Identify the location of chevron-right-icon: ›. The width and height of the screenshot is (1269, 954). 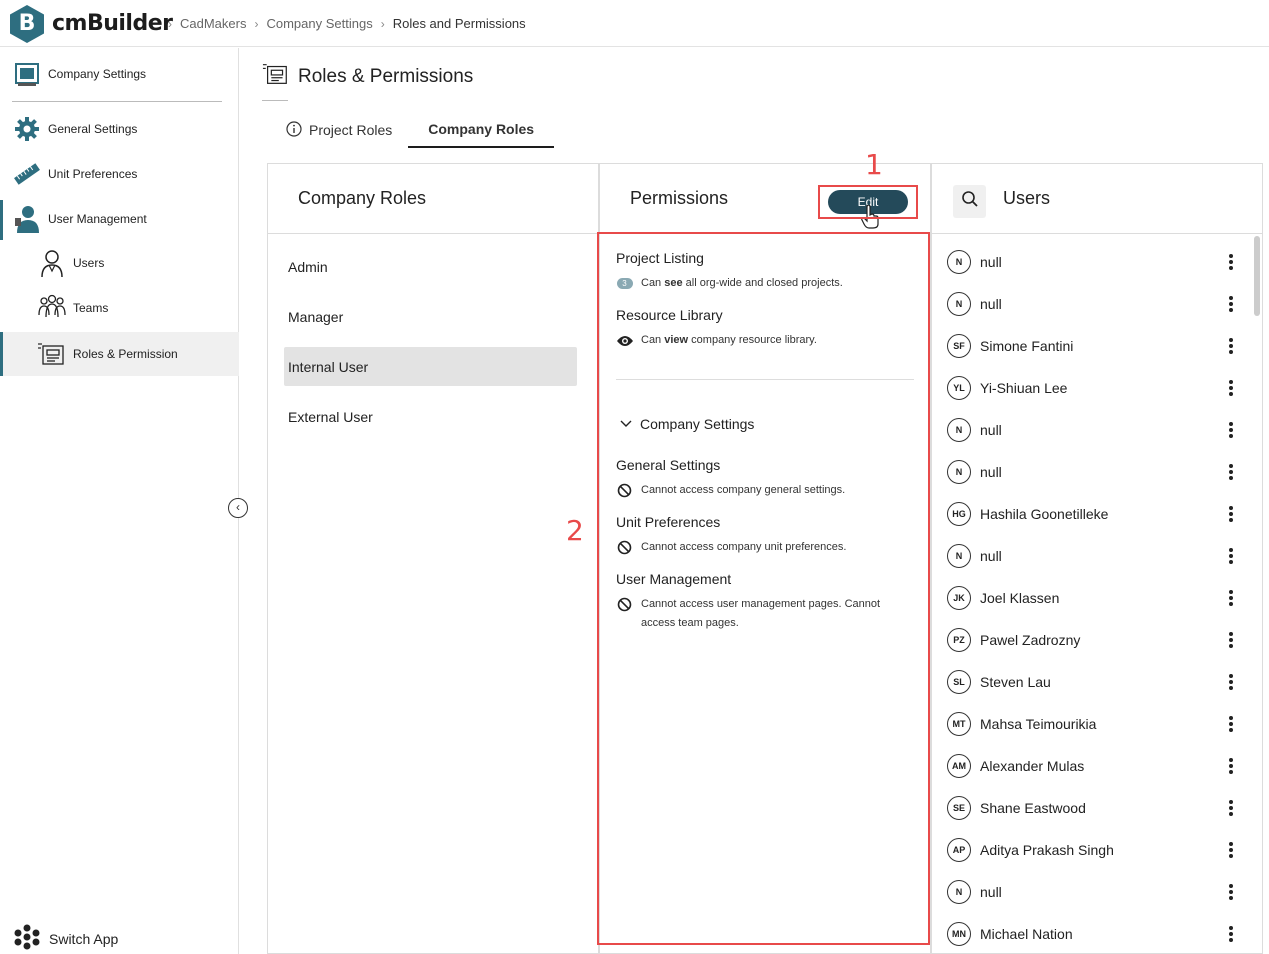
(382, 23).